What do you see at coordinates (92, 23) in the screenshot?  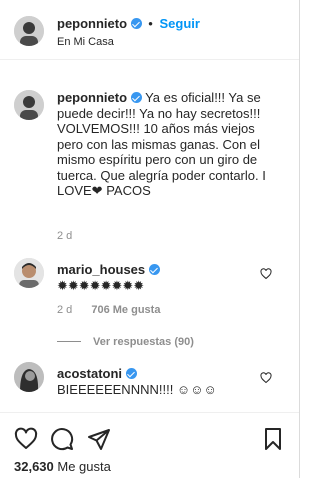 I see `author-username: peponnieto` at bounding box center [92, 23].